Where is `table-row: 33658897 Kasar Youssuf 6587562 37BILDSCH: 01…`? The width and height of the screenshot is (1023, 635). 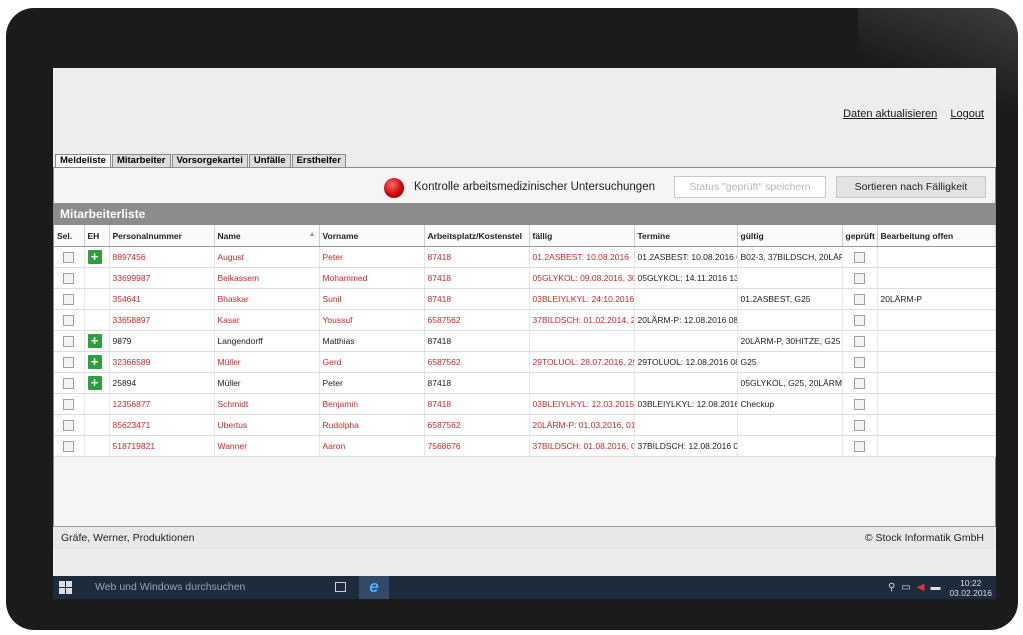
table-row: 33658897 Kasar Youssuf 6587562 37BILDSCH: 01… is located at coordinates (525, 320).